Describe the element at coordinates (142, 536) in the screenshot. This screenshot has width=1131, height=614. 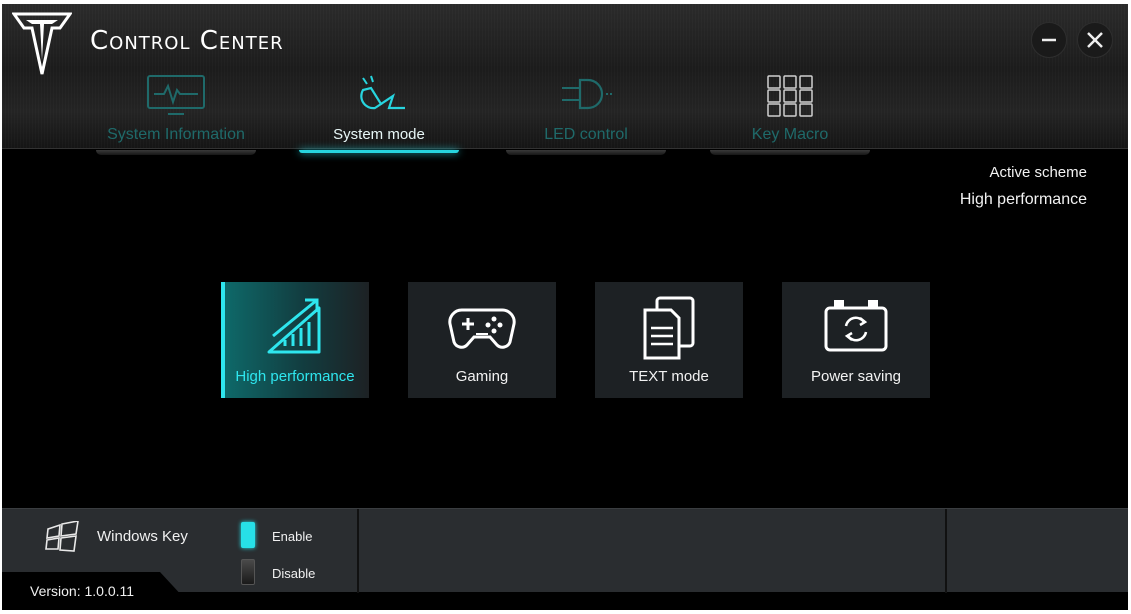
I see `windows-key-label: Windows Key` at that location.